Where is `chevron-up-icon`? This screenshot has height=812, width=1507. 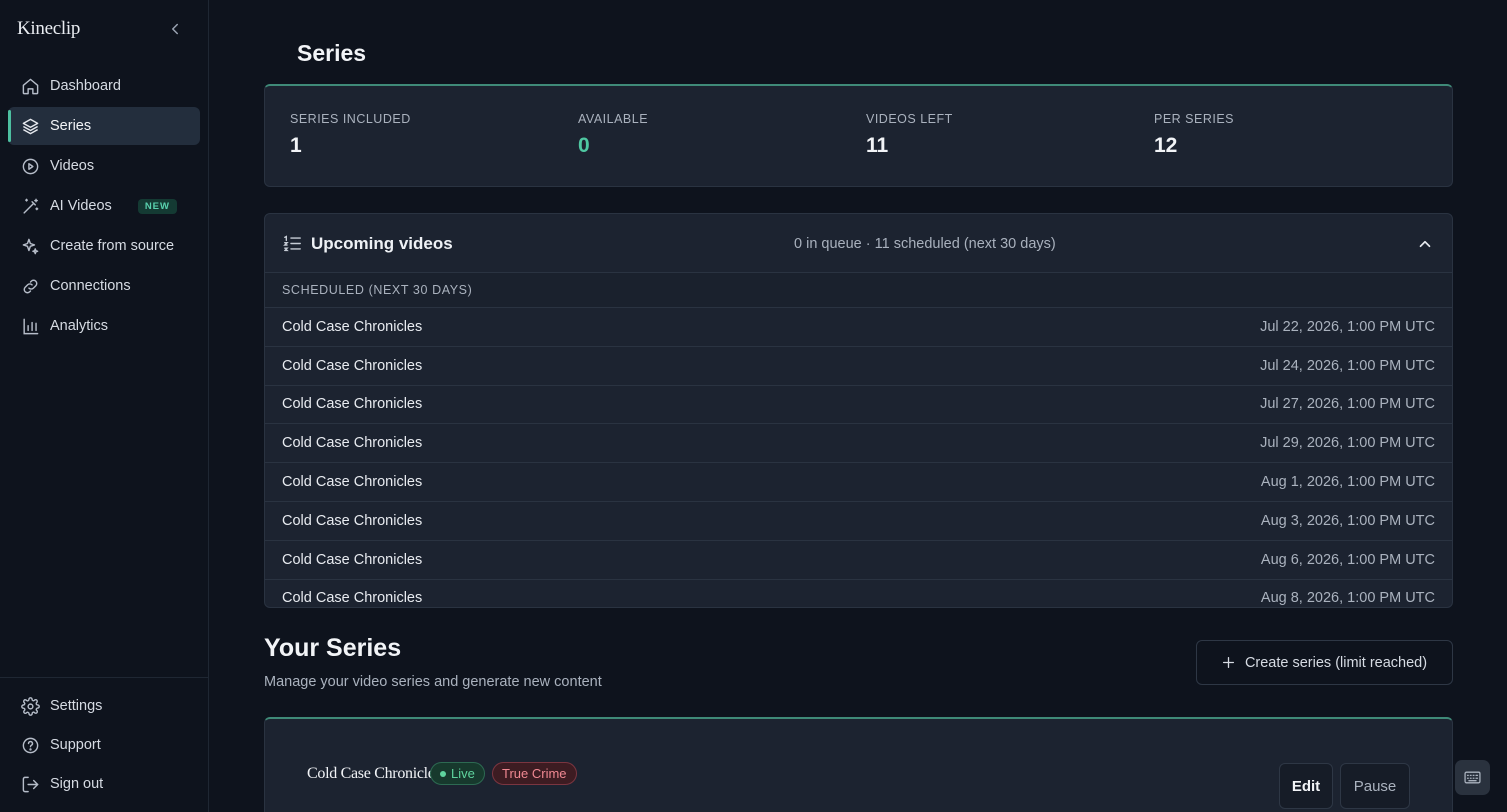
chevron-up-icon is located at coordinates (1425, 244).